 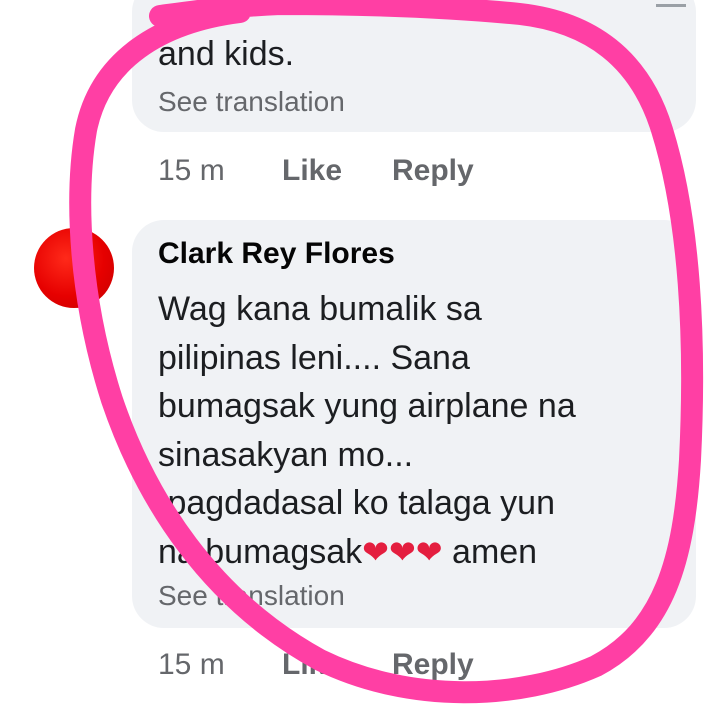 What do you see at coordinates (314, 357) in the screenshot?
I see `comment-line: pilipinas leni.... Sana` at bounding box center [314, 357].